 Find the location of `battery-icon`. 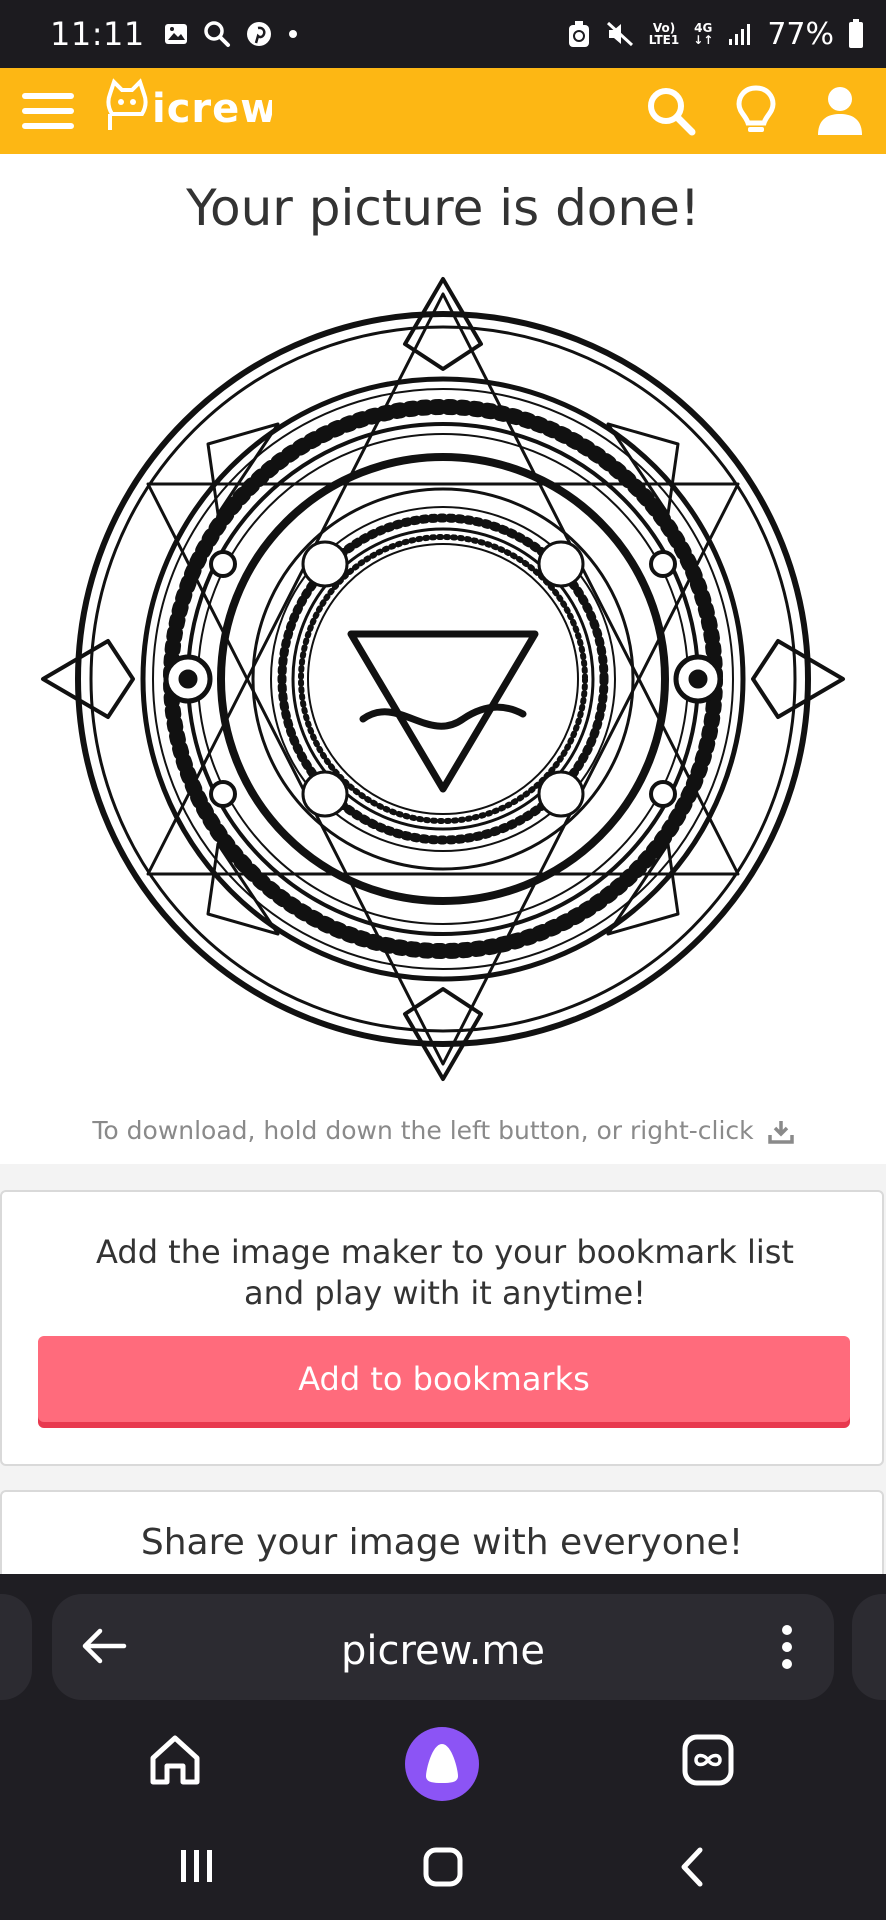

battery-icon is located at coordinates (856, 34).